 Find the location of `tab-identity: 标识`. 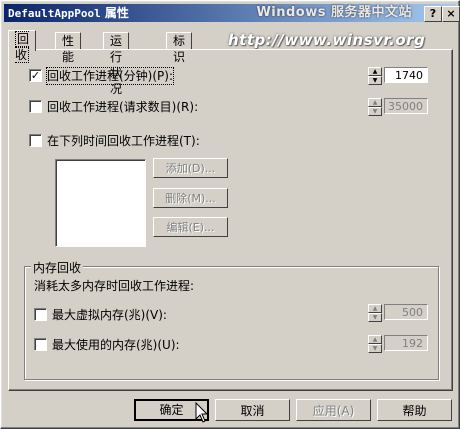

tab-identity: 标识 is located at coordinates (179, 48).